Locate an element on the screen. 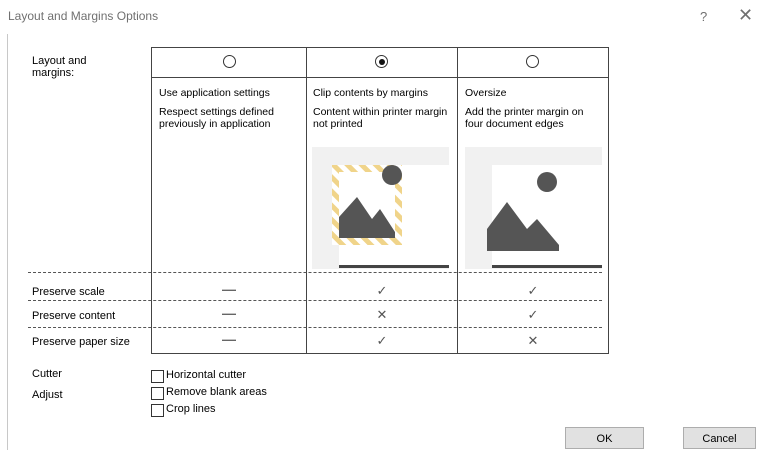 Image resolution: width=759 pixels, height=450 pixels. cutter-label: Cutter is located at coordinates (47, 374).